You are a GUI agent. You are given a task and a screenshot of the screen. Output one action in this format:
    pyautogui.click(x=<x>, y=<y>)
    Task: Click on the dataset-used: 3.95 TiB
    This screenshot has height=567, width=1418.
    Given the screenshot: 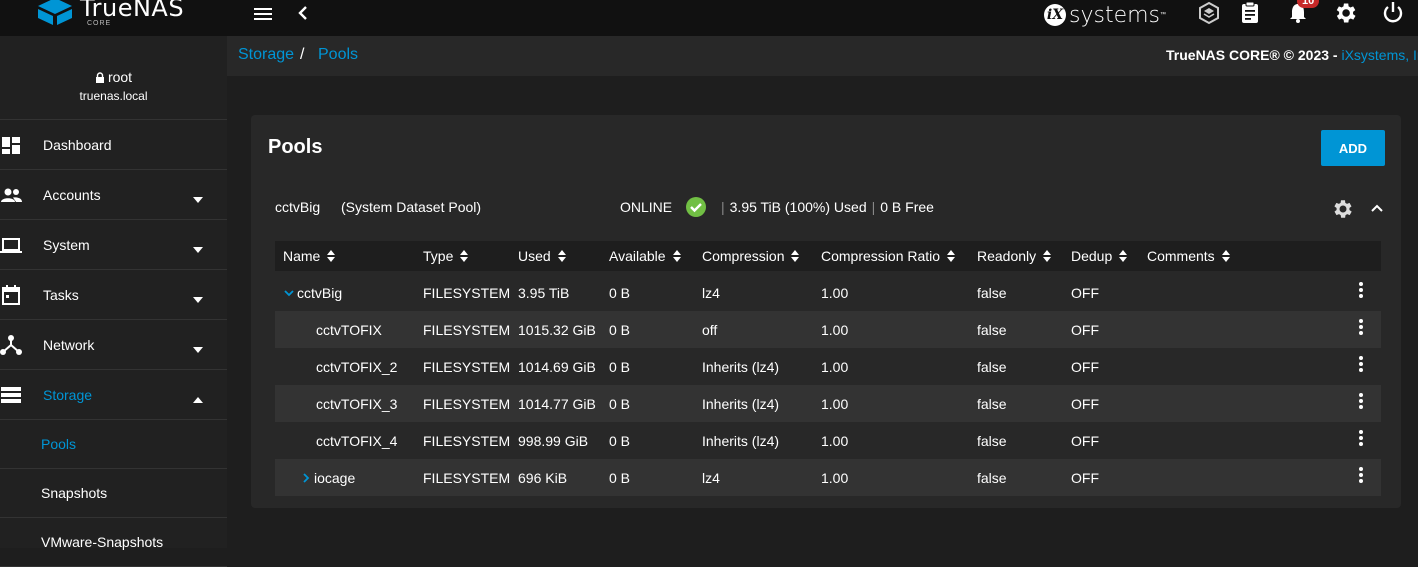 What is the action you would take?
    pyautogui.click(x=544, y=293)
    